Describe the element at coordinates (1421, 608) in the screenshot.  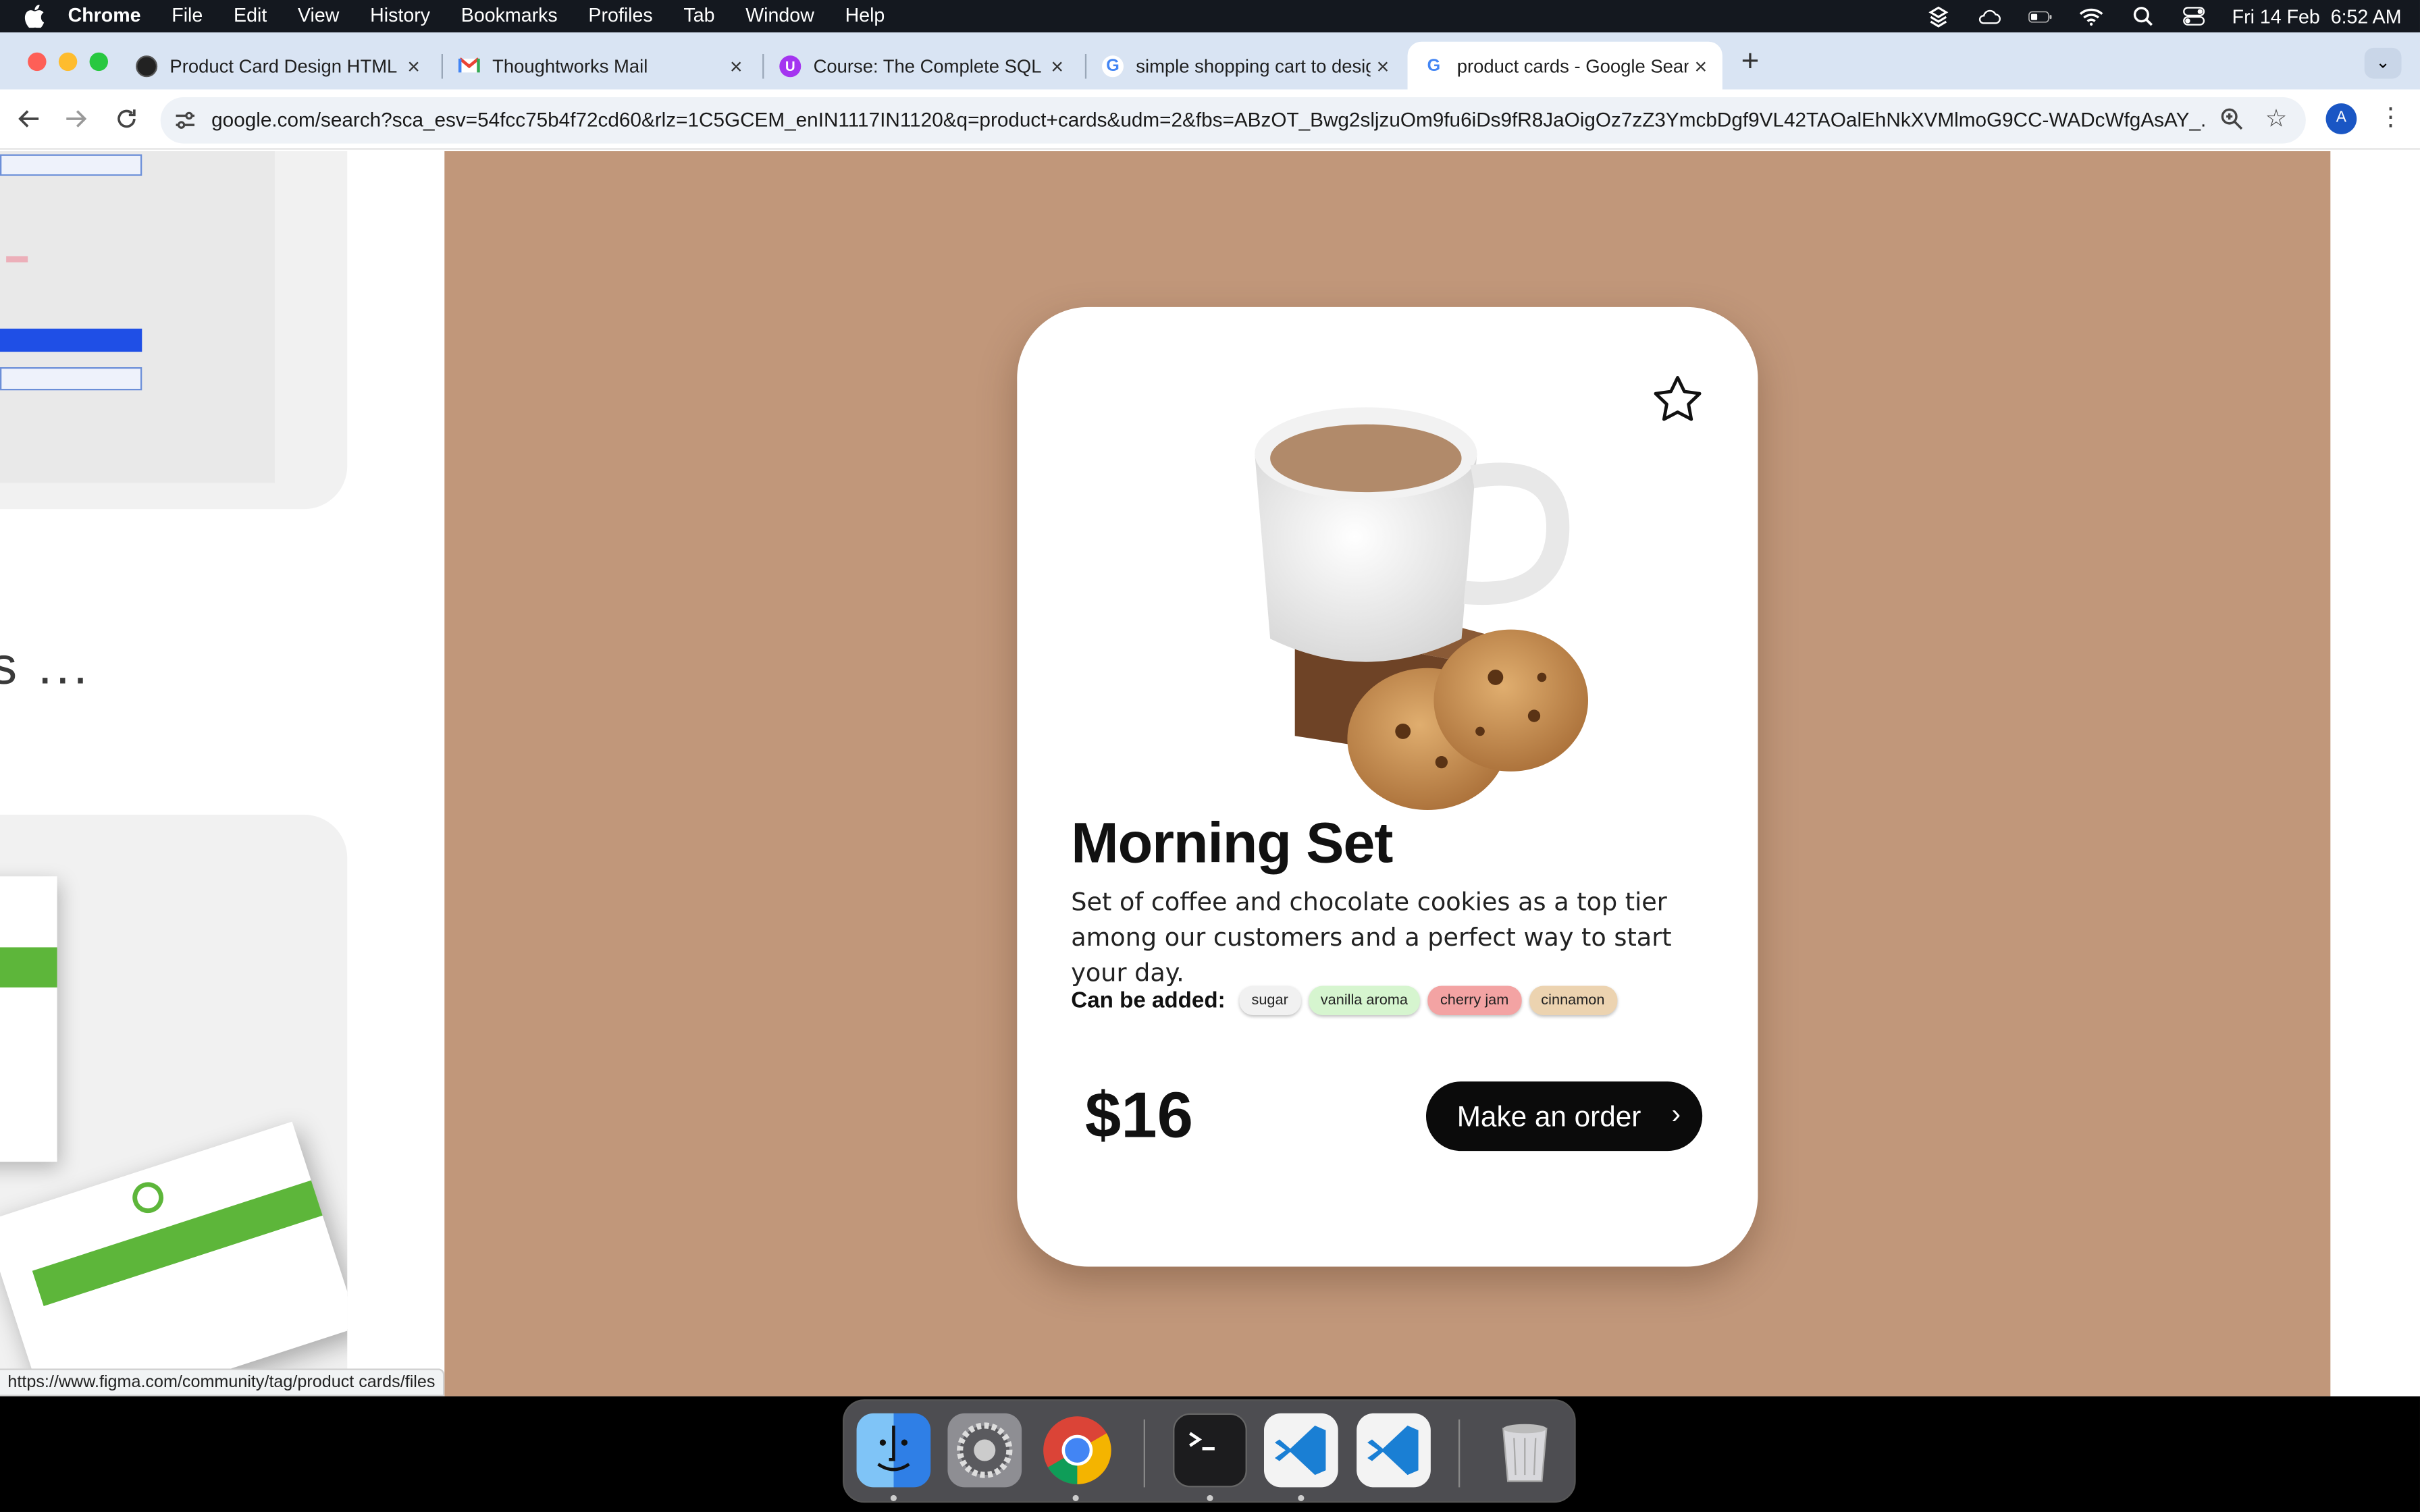
I see `coffee-cookies-image` at that location.